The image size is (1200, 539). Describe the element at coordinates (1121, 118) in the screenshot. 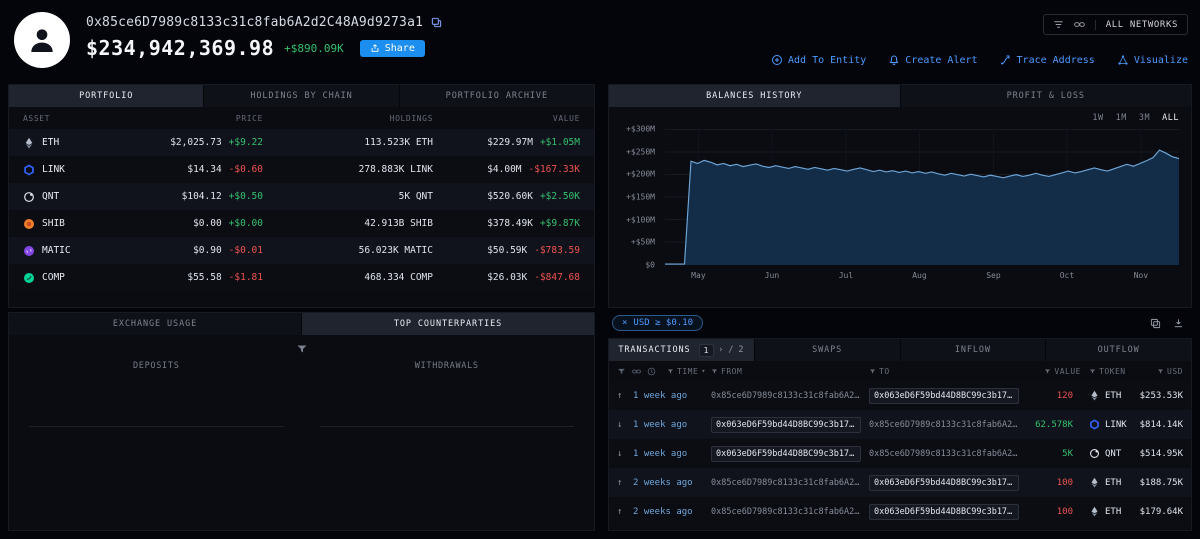

I see `range-1m: 1M` at that location.